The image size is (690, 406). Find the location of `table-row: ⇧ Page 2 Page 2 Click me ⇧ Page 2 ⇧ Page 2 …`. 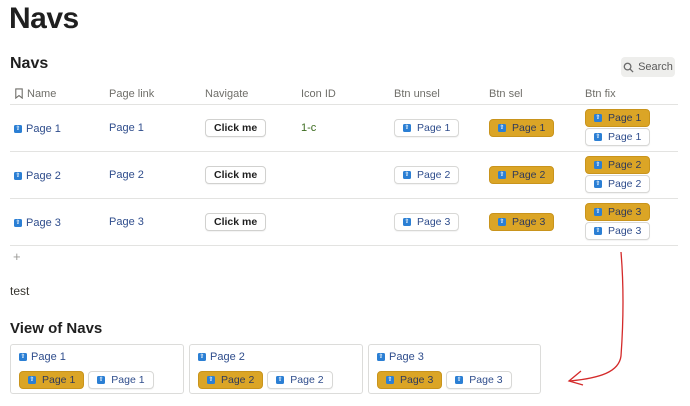

table-row: ⇧ Page 2 Page 2 Click me ⇧ Page 2 ⇧ Page 2 … is located at coordinates (344, 175).